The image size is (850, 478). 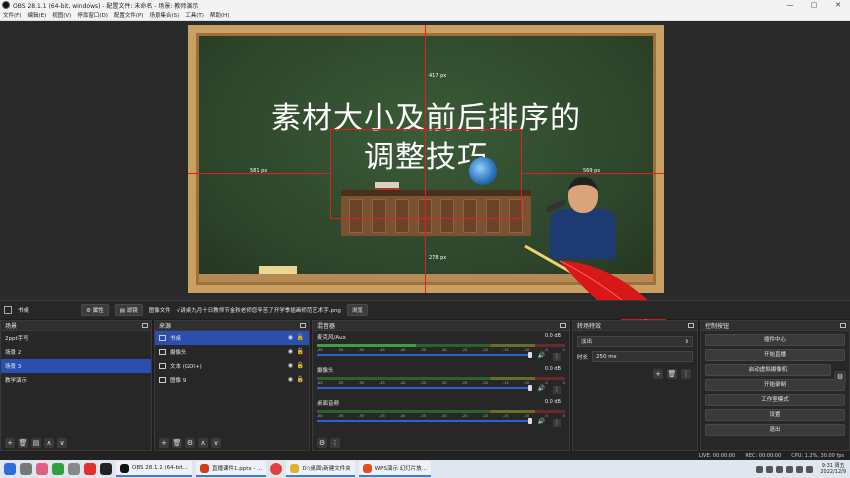 I want to click on source-item: 图像 9 ◉ 🔓, so click(x=232, y=380).